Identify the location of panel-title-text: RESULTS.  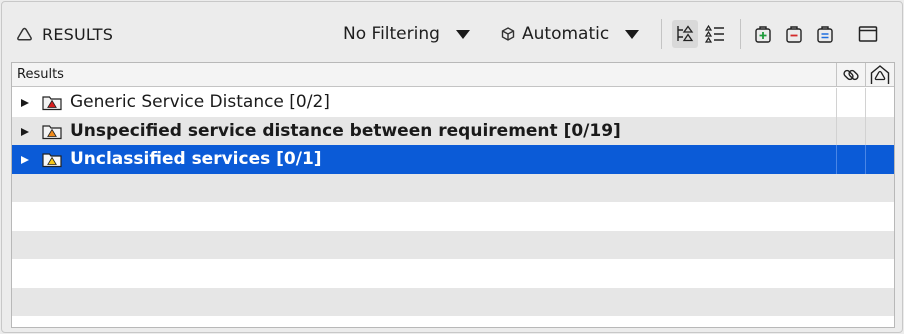
(78, 34).